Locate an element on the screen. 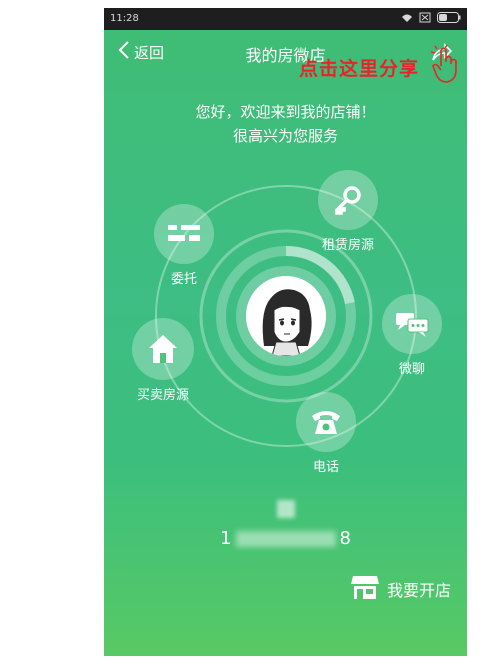 This screenshot has height=670, width=500. avatar is located at coordinates (286, 316).